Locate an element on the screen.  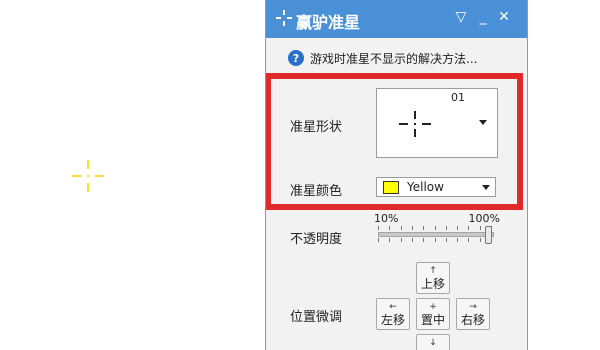
position-label: 位置微调 is located at coordinates (316, 317).